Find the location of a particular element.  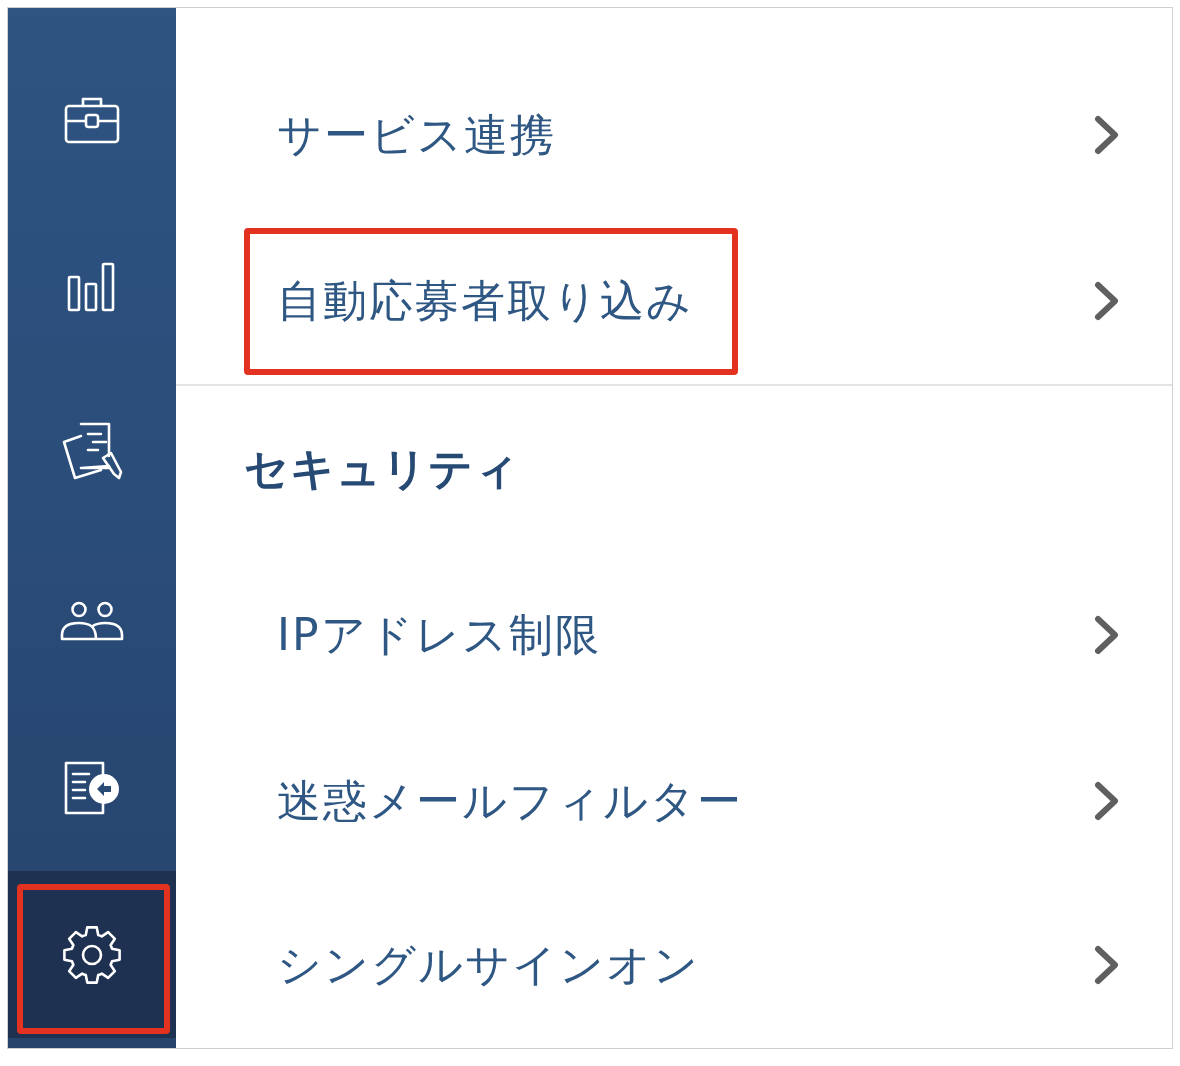

document-with-arrow-icon is located at coordinates (92, 787).